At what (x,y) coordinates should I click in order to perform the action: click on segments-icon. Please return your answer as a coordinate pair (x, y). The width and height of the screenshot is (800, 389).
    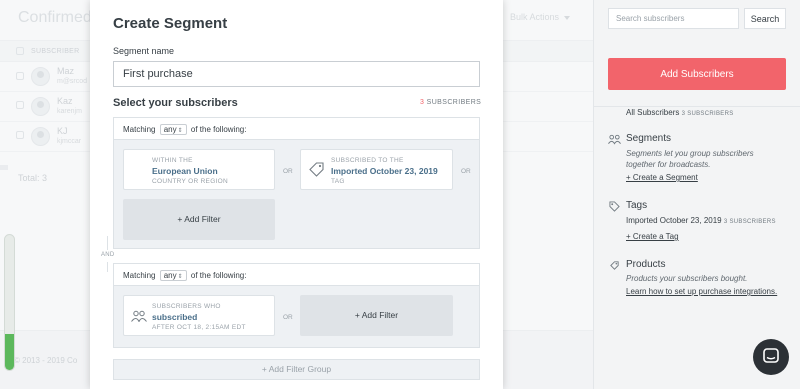
    Looking at the image, I should click on (614, 139).